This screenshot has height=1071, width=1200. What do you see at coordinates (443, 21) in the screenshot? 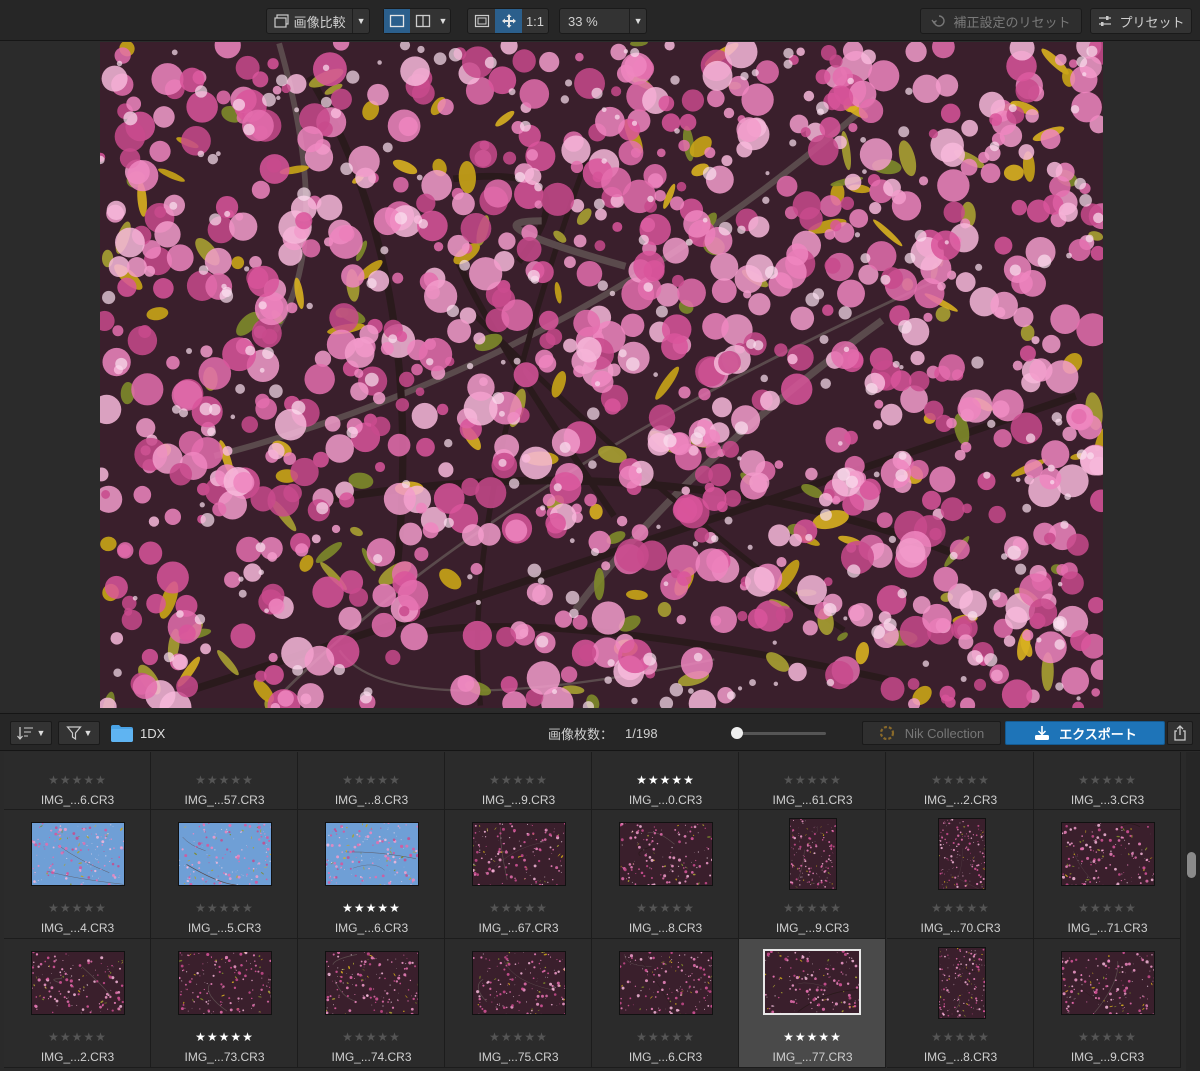
I see `view-mode-dropdown: ▼` at bounding box center [443, 21].